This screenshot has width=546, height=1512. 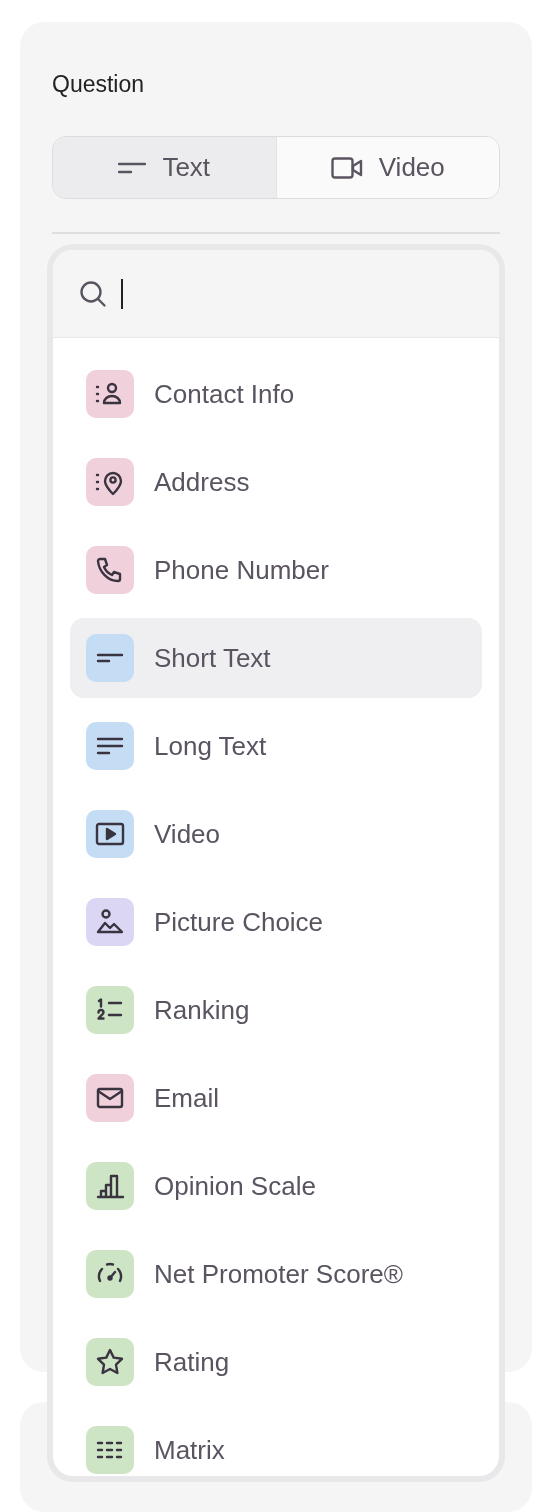 I want to click on question-type-item: Rating, so click(x=276, y=1362).